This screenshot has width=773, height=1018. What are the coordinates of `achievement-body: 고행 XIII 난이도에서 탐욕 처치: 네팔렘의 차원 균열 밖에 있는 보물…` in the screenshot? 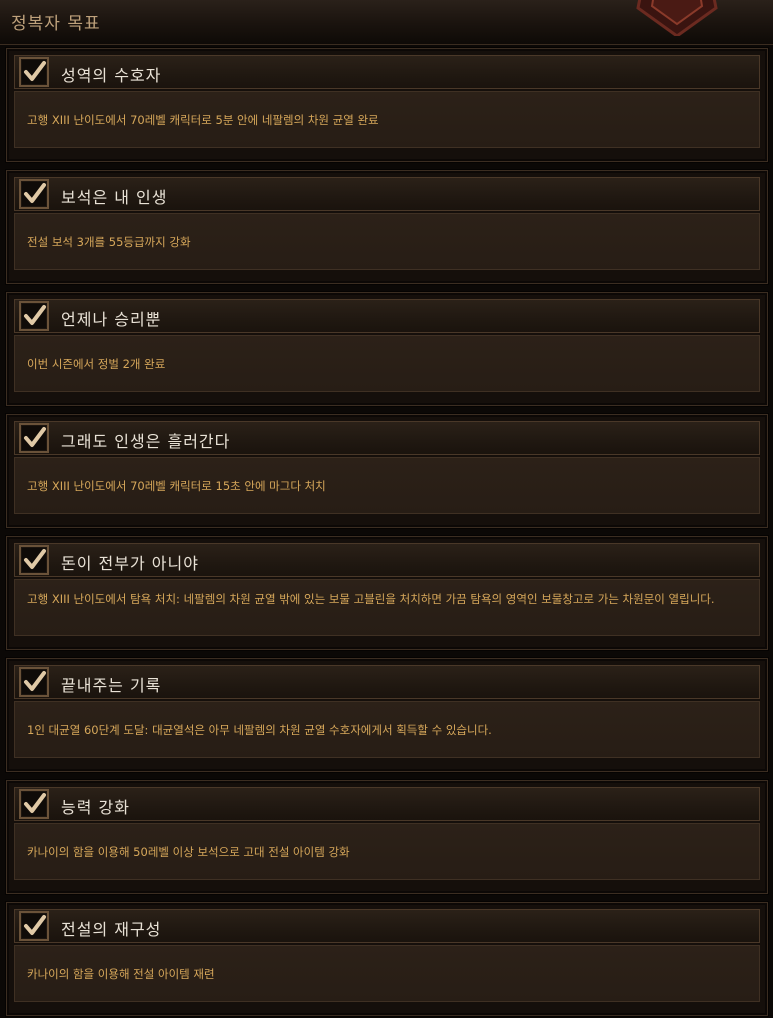 It's located at (387, 607).